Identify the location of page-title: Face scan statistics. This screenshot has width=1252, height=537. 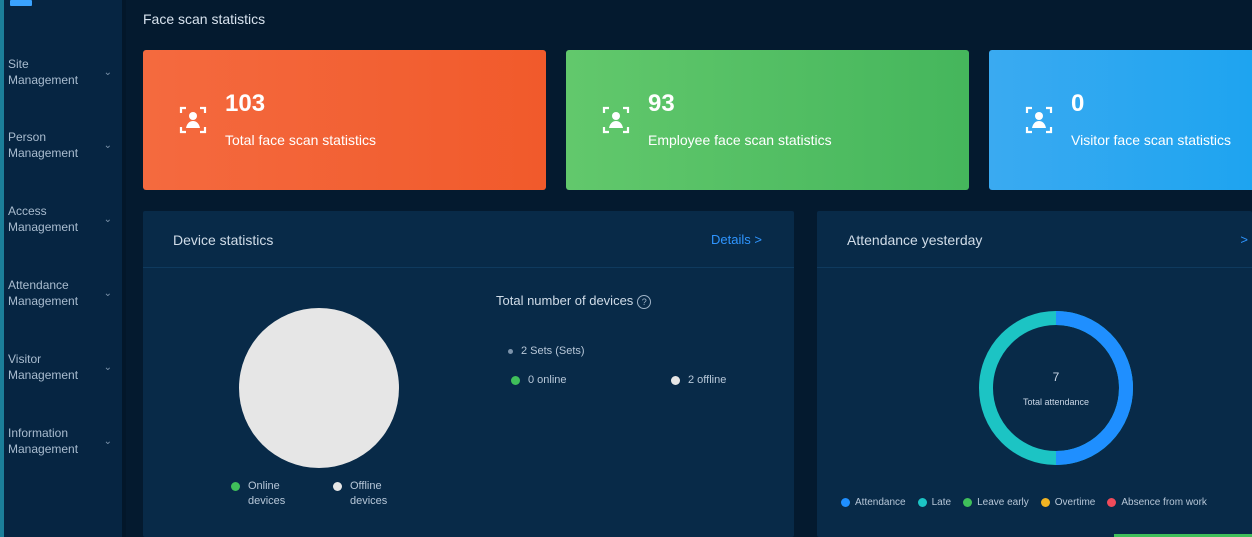
(204, 19).